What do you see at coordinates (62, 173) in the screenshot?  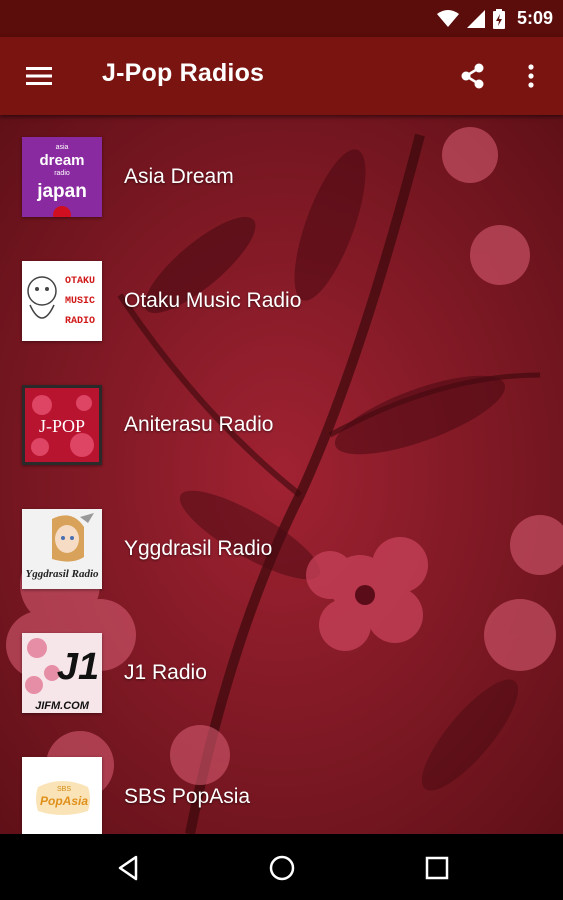 I see `svg-text: radio` at bounding box center [62, 173].